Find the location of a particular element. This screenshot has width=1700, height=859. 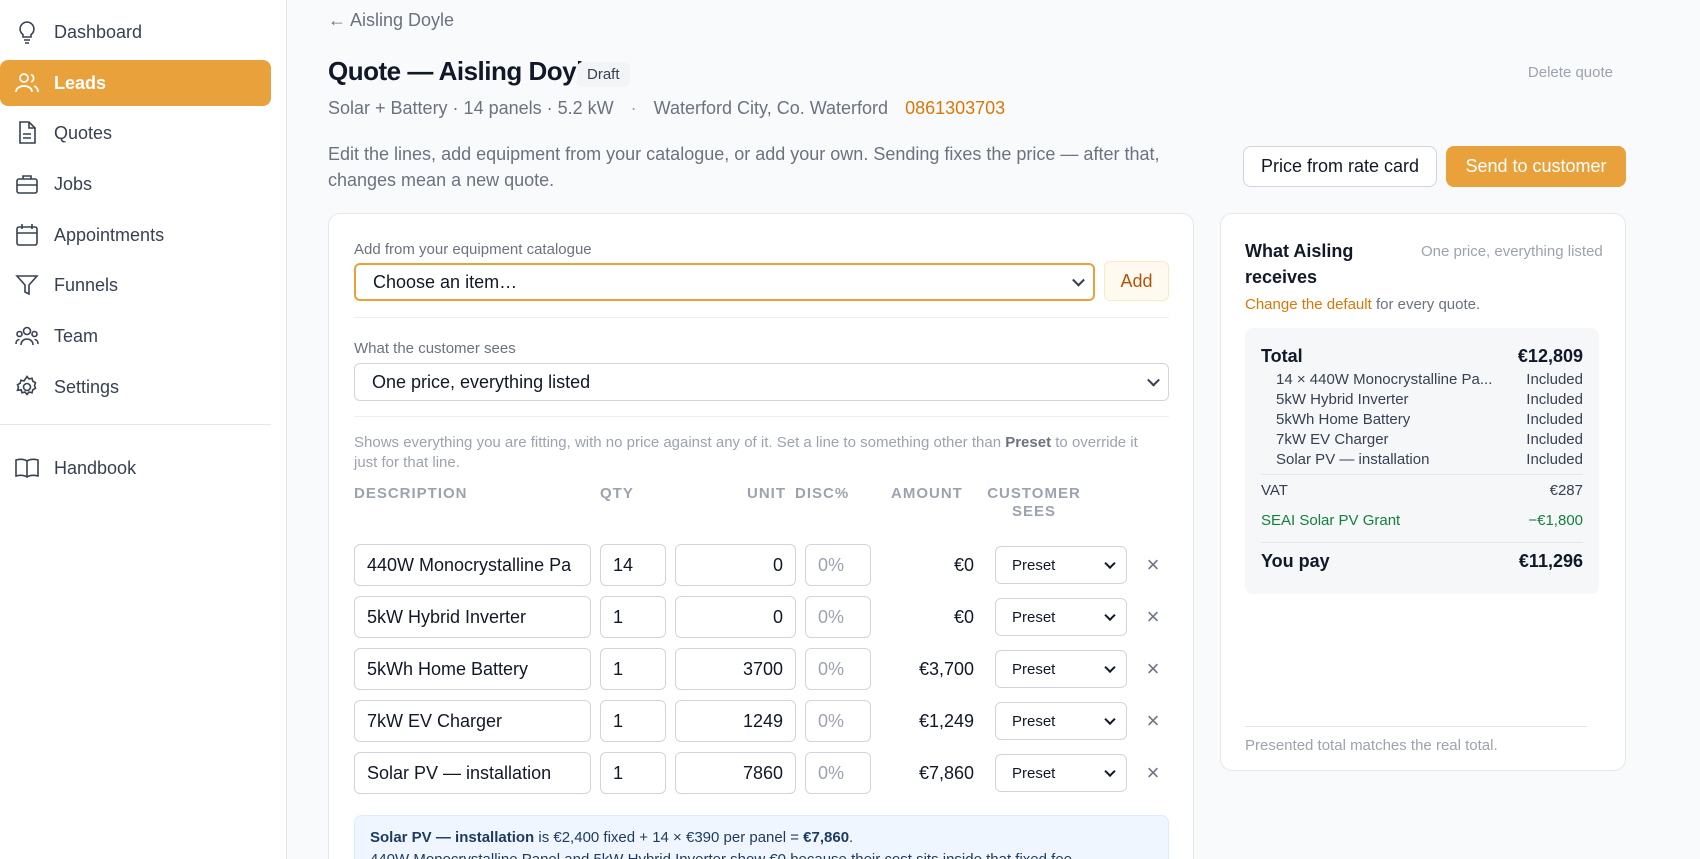

calendar-icon is located at coordinates (27, 235).